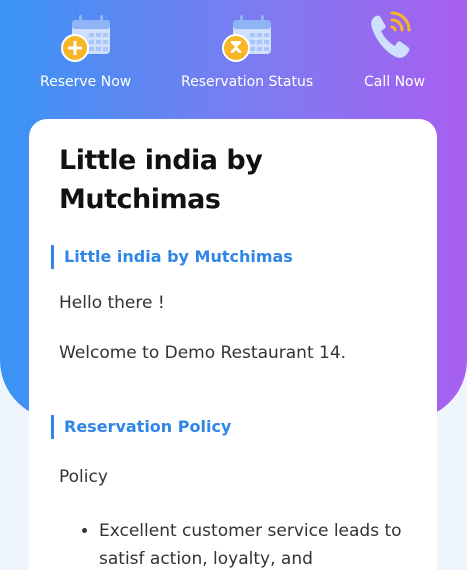  I want to click on reserve-now-label: Reserve Now, so click(86, 82).